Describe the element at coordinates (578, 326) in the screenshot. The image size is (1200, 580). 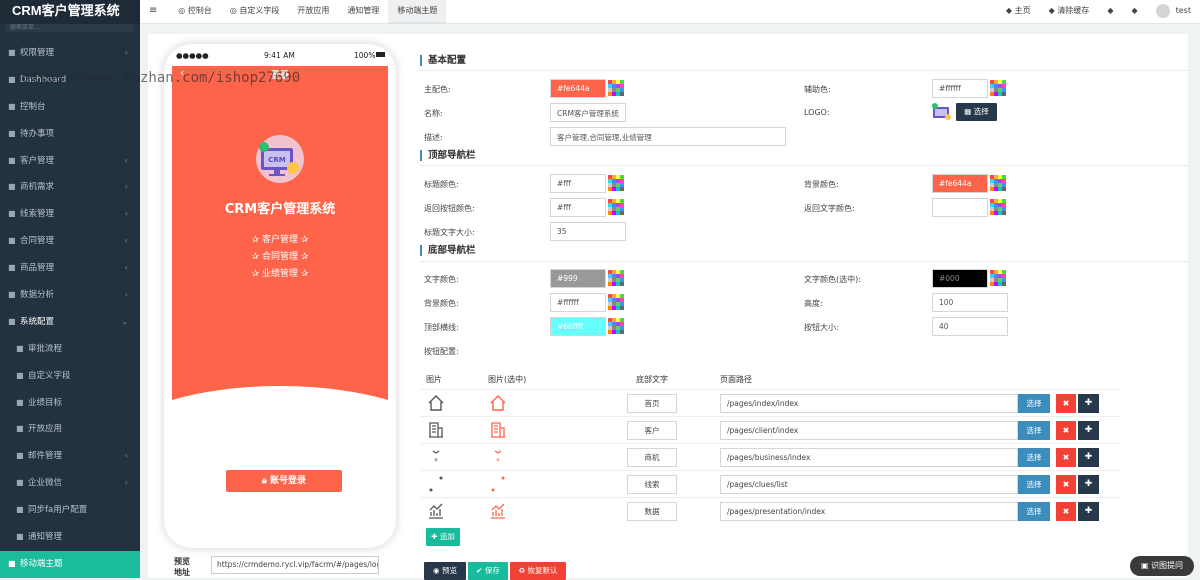
I see `top-border-input: #66ffff` at that location.